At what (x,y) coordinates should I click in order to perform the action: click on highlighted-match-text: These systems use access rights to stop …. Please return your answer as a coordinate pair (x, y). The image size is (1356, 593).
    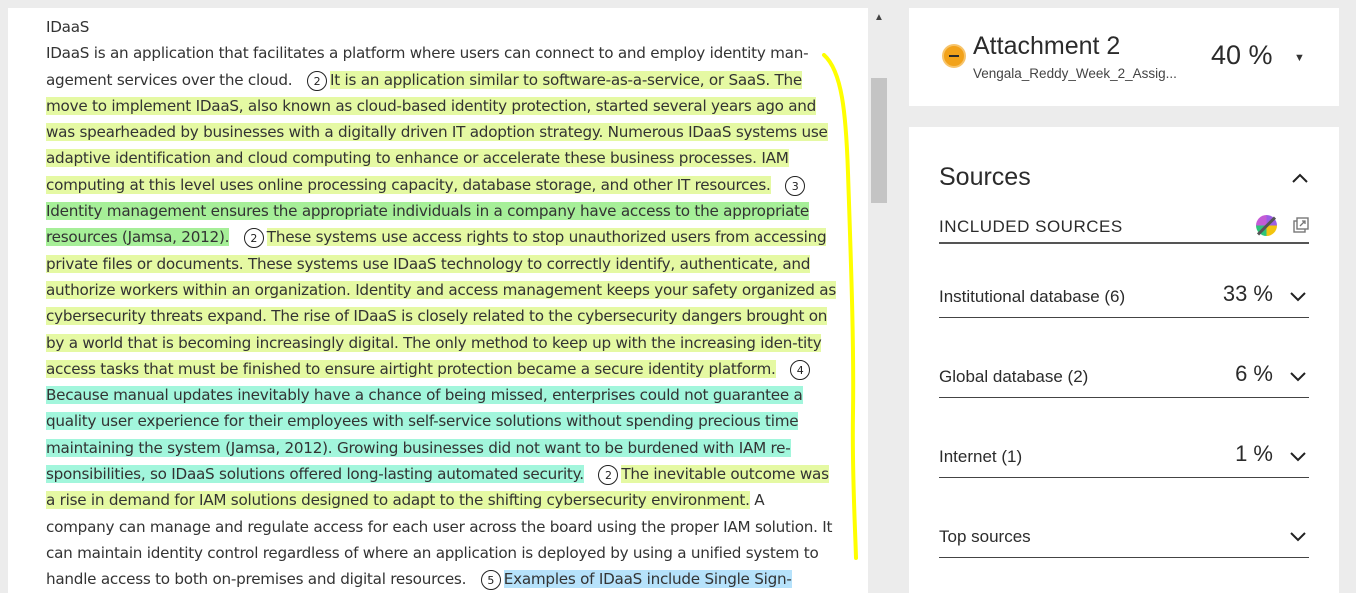
    Looking at the image, I should click on (441, 303).